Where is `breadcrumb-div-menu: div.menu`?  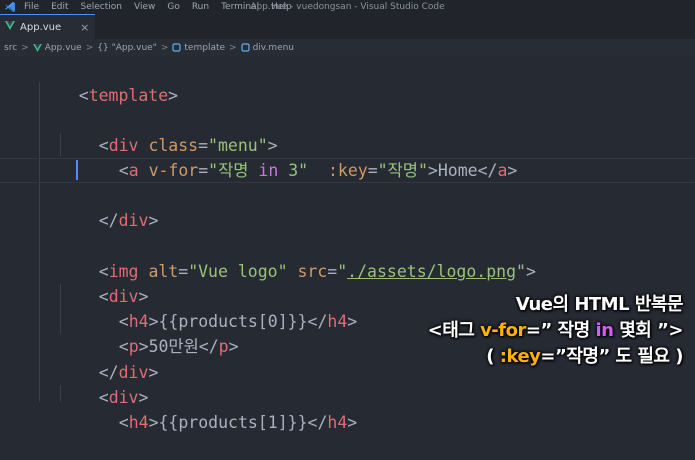
breadcrumb-div-menu: div.menu is located at coordinates (267, 47).